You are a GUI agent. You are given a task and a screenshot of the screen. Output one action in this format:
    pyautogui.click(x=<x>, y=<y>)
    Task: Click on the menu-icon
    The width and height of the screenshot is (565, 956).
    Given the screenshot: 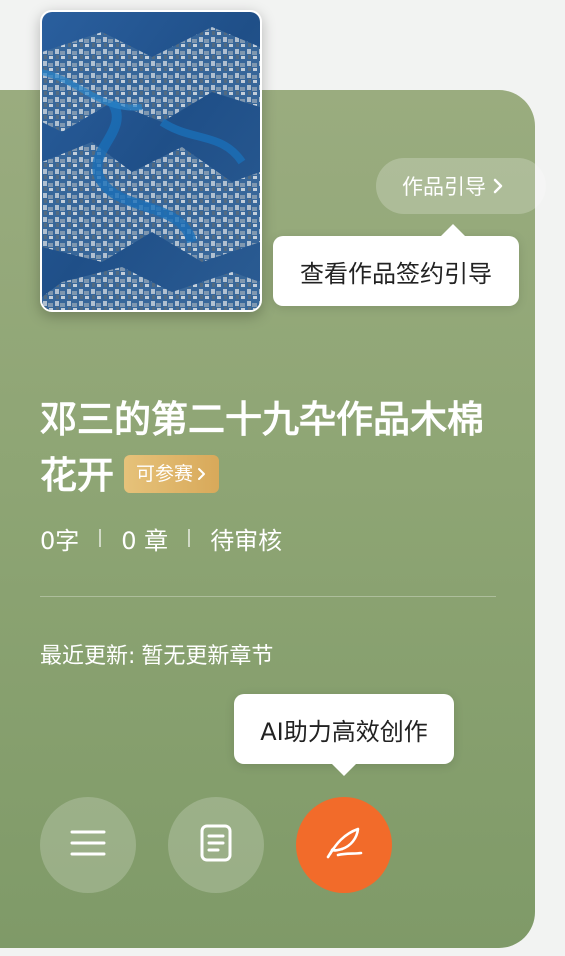 What is the action you would take?
    pyautogui.click(x=88, y=845)
    